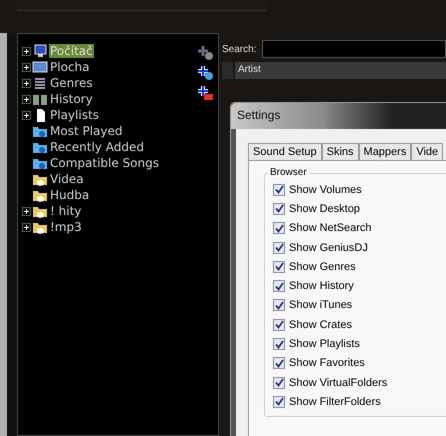 The height and width of the screenshot is (436, 446). What do you see at coordinates (239, 49) in the screenshot?
I see `search-label: Search:` at bounding box center [239, 49].